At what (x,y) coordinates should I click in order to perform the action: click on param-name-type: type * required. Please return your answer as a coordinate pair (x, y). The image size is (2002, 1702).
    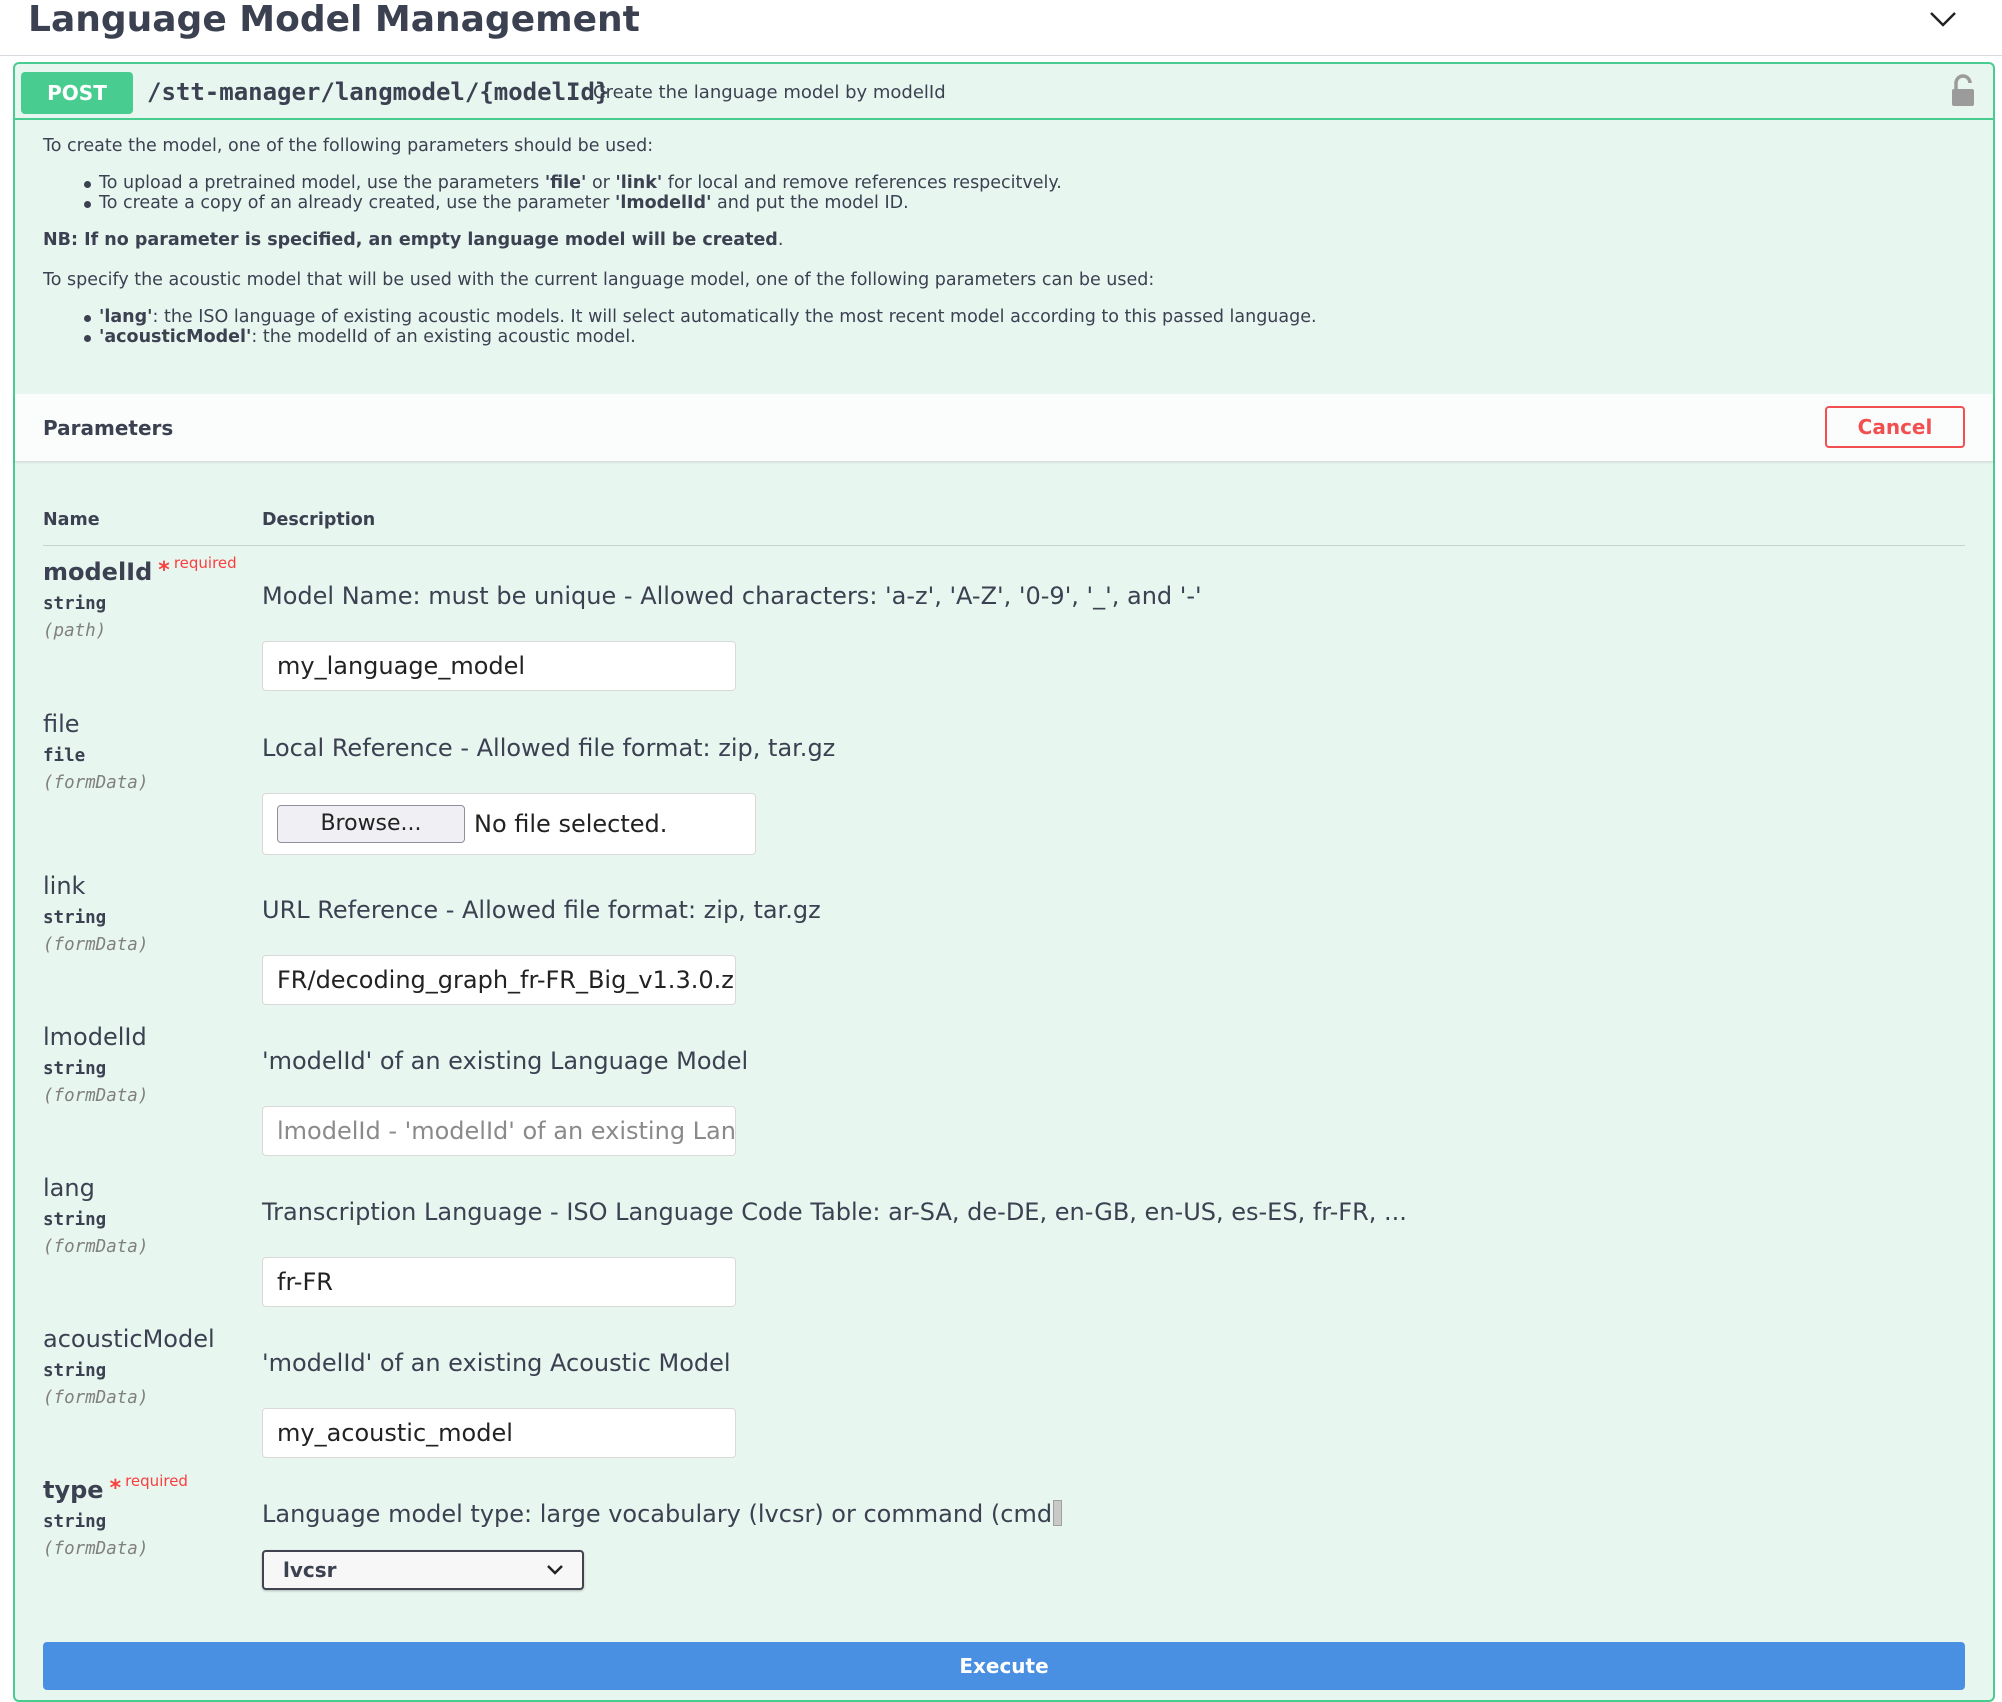
    Looking at the image, I should click on (115, 1488).